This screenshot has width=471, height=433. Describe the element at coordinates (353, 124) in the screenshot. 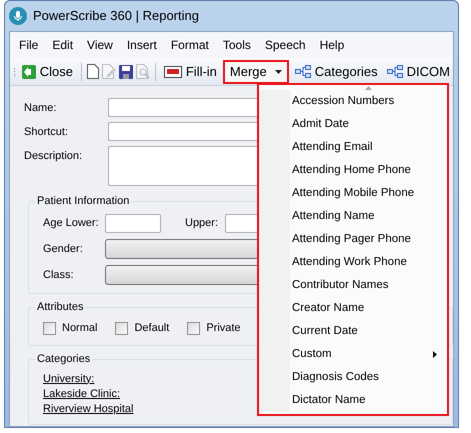

I see `menu-item: Admit Date` at that location.